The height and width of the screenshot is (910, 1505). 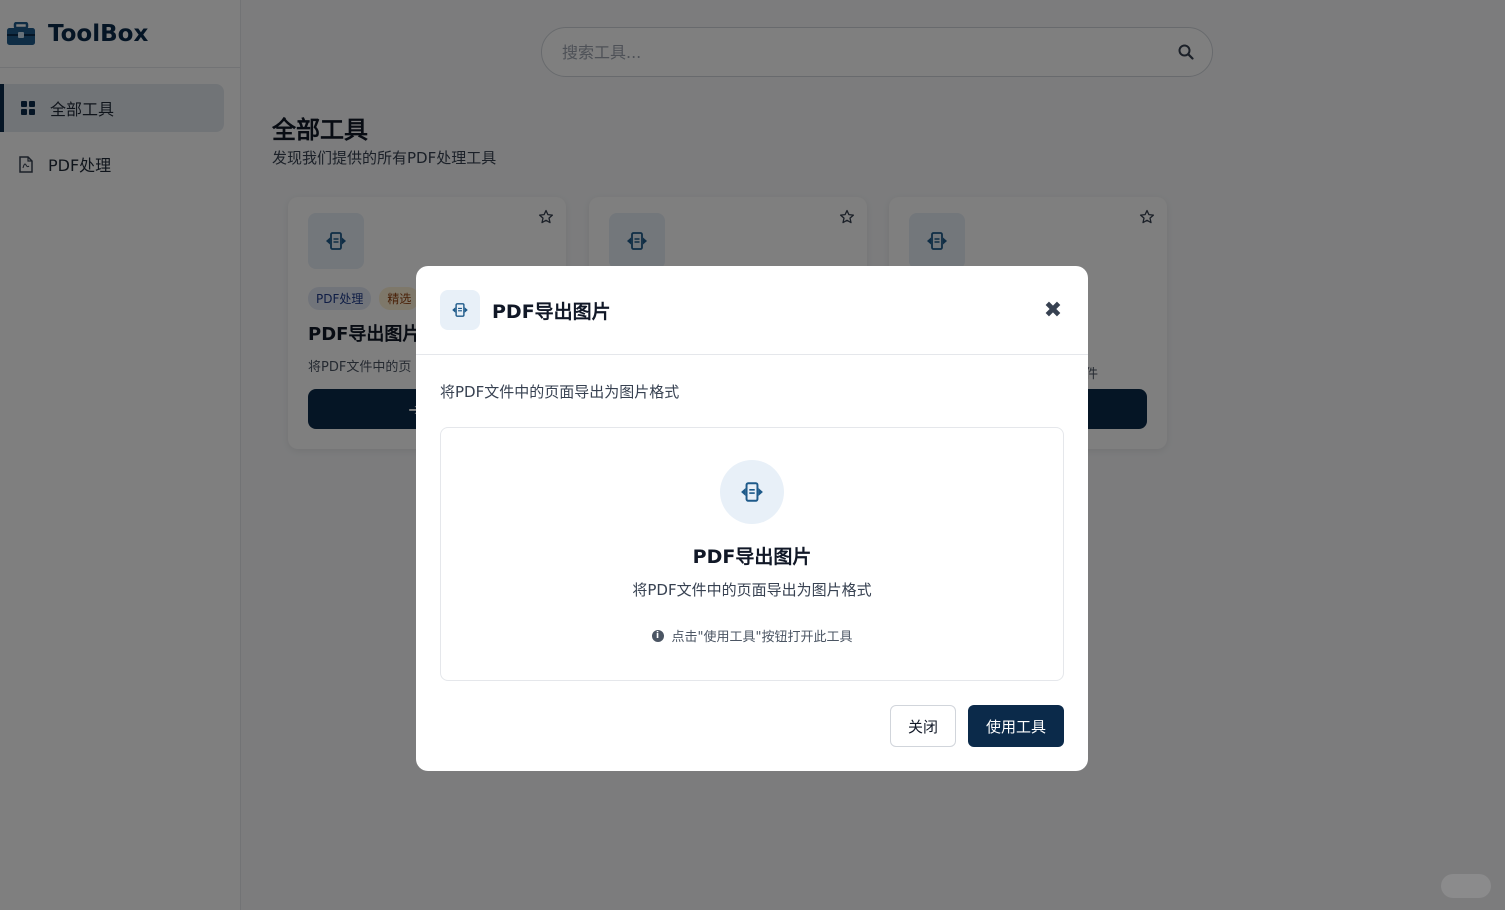 I want to click on close-button: 关闭, so click(x=923, y=726).